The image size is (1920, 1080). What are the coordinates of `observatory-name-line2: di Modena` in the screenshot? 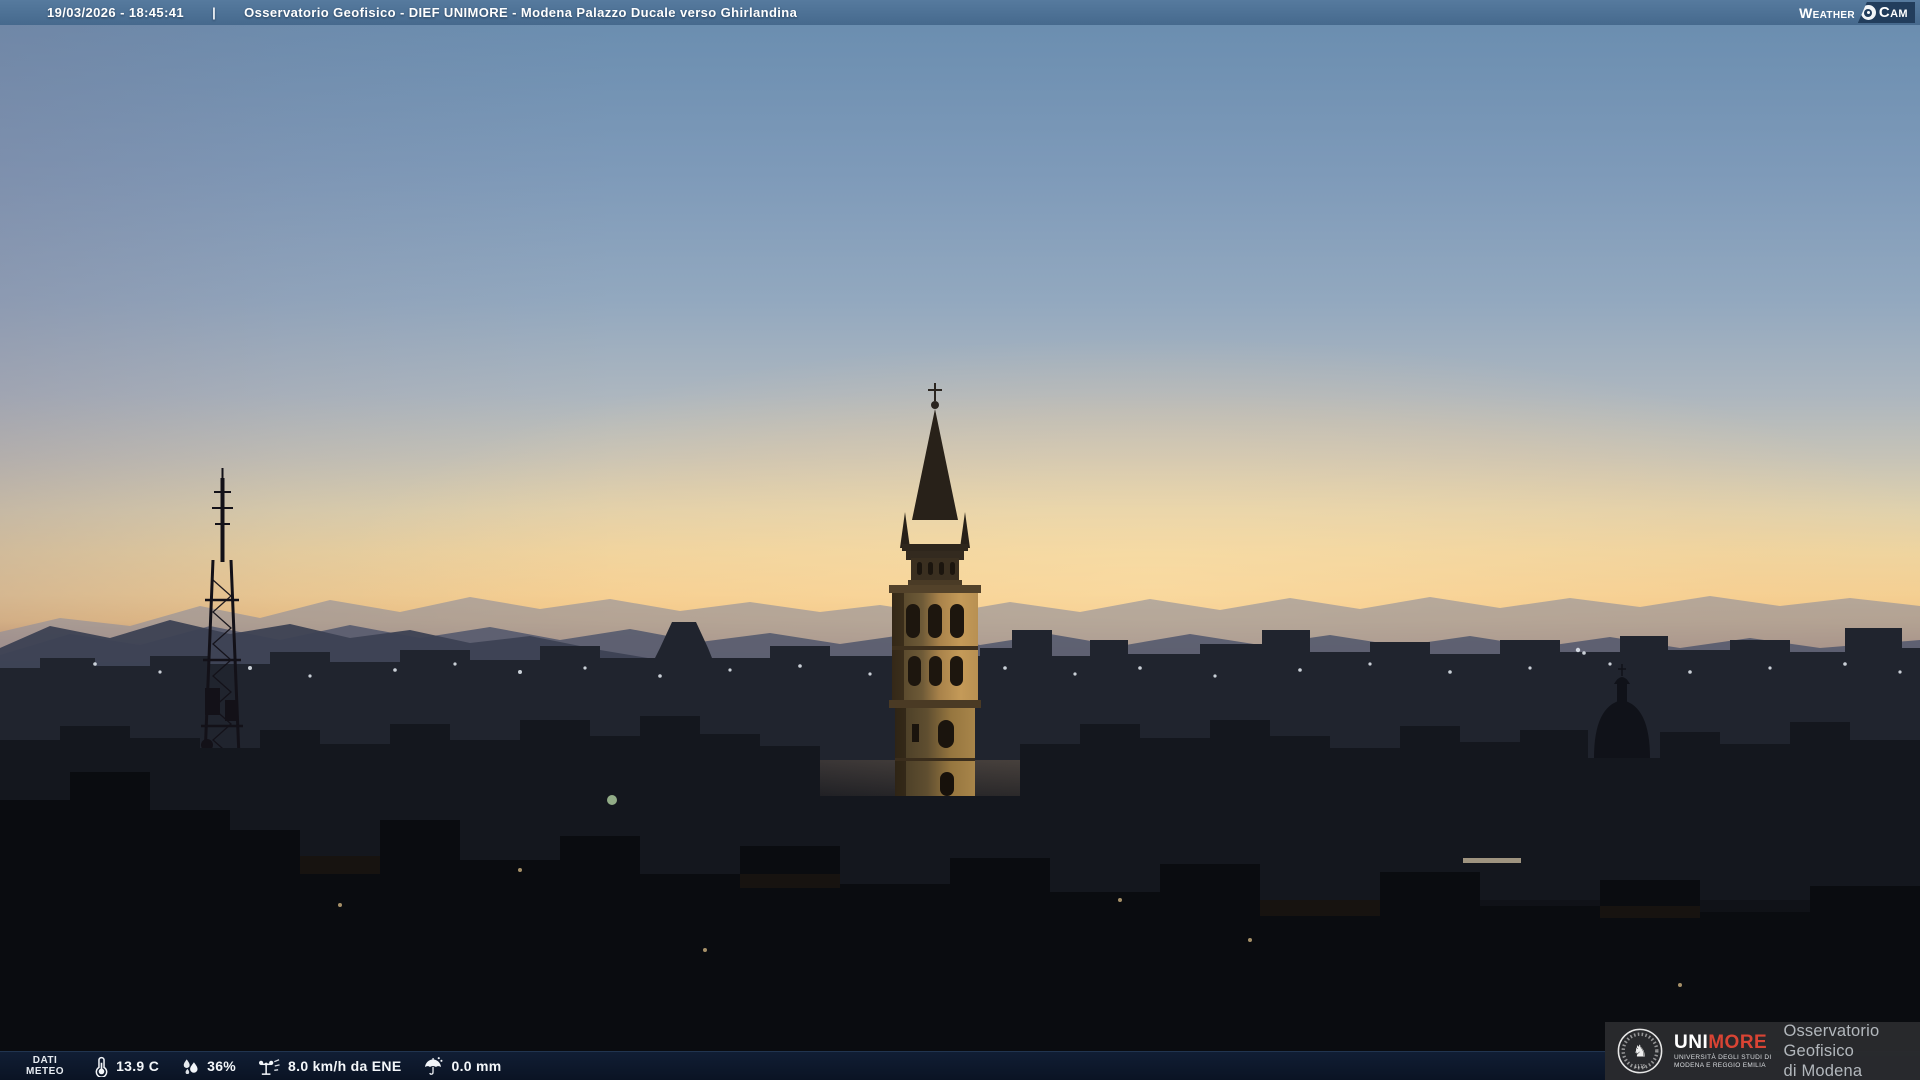 It's located at (1823, 1071).